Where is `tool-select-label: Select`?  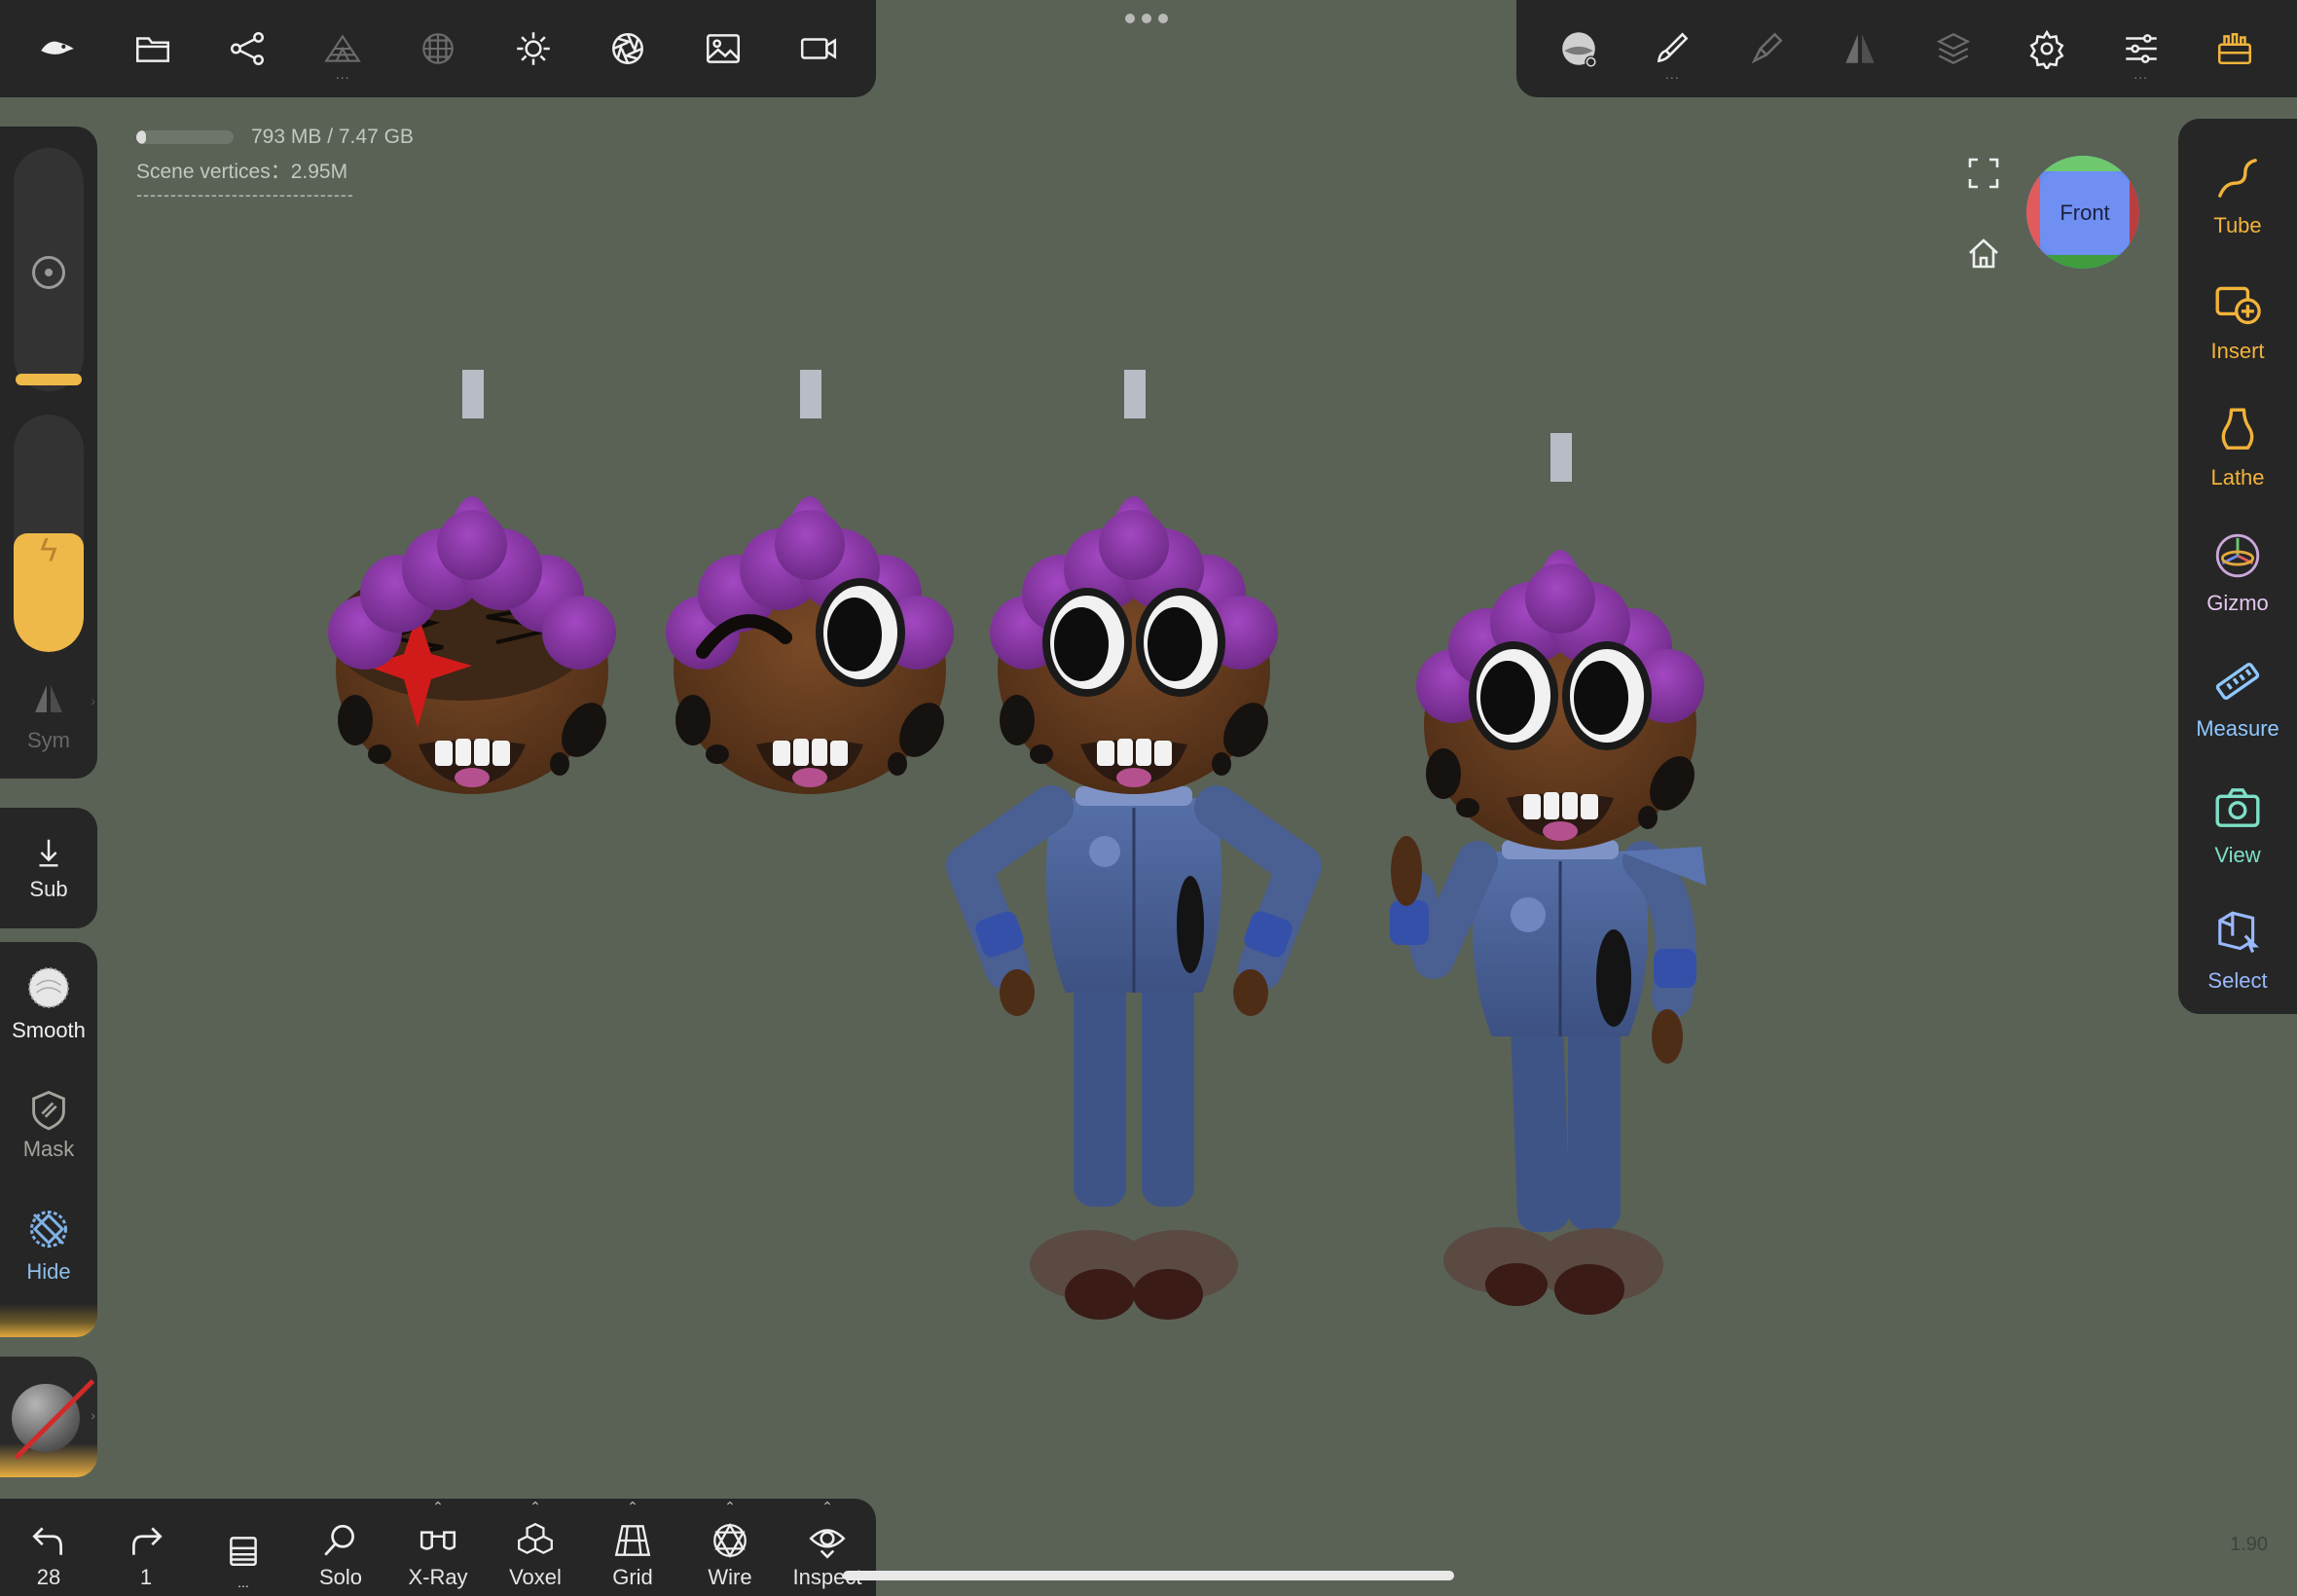
tool-select-label: Select is located at coordinates (2237, 981).